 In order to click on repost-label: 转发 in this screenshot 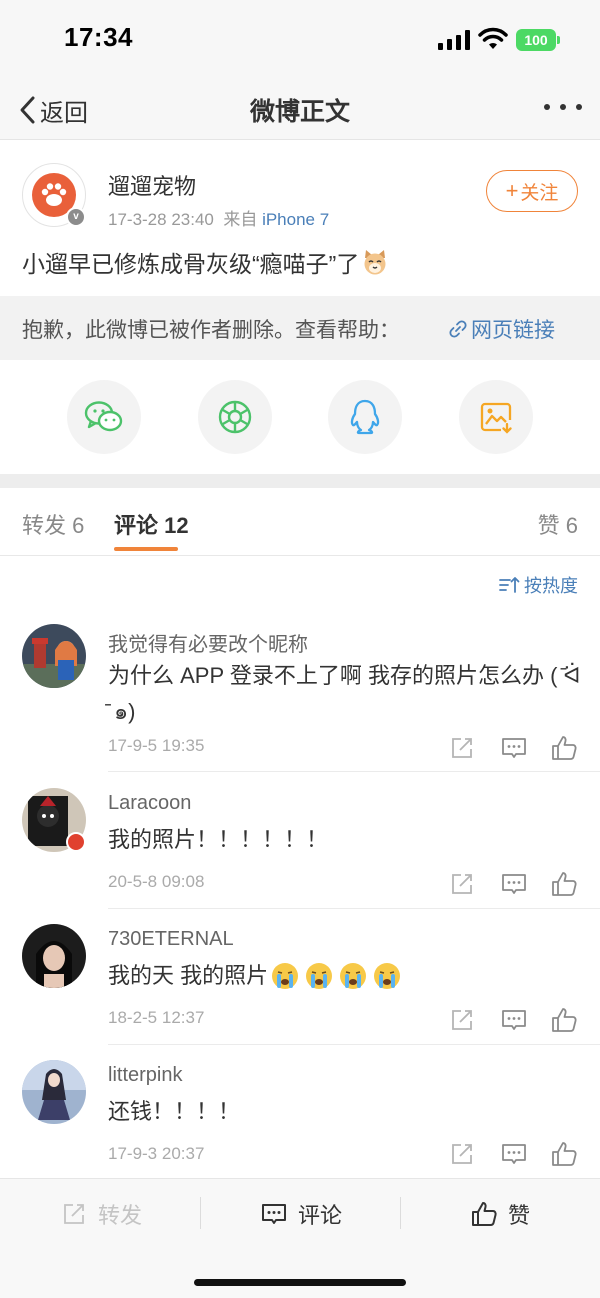, I will do `click(120, 1215)`.